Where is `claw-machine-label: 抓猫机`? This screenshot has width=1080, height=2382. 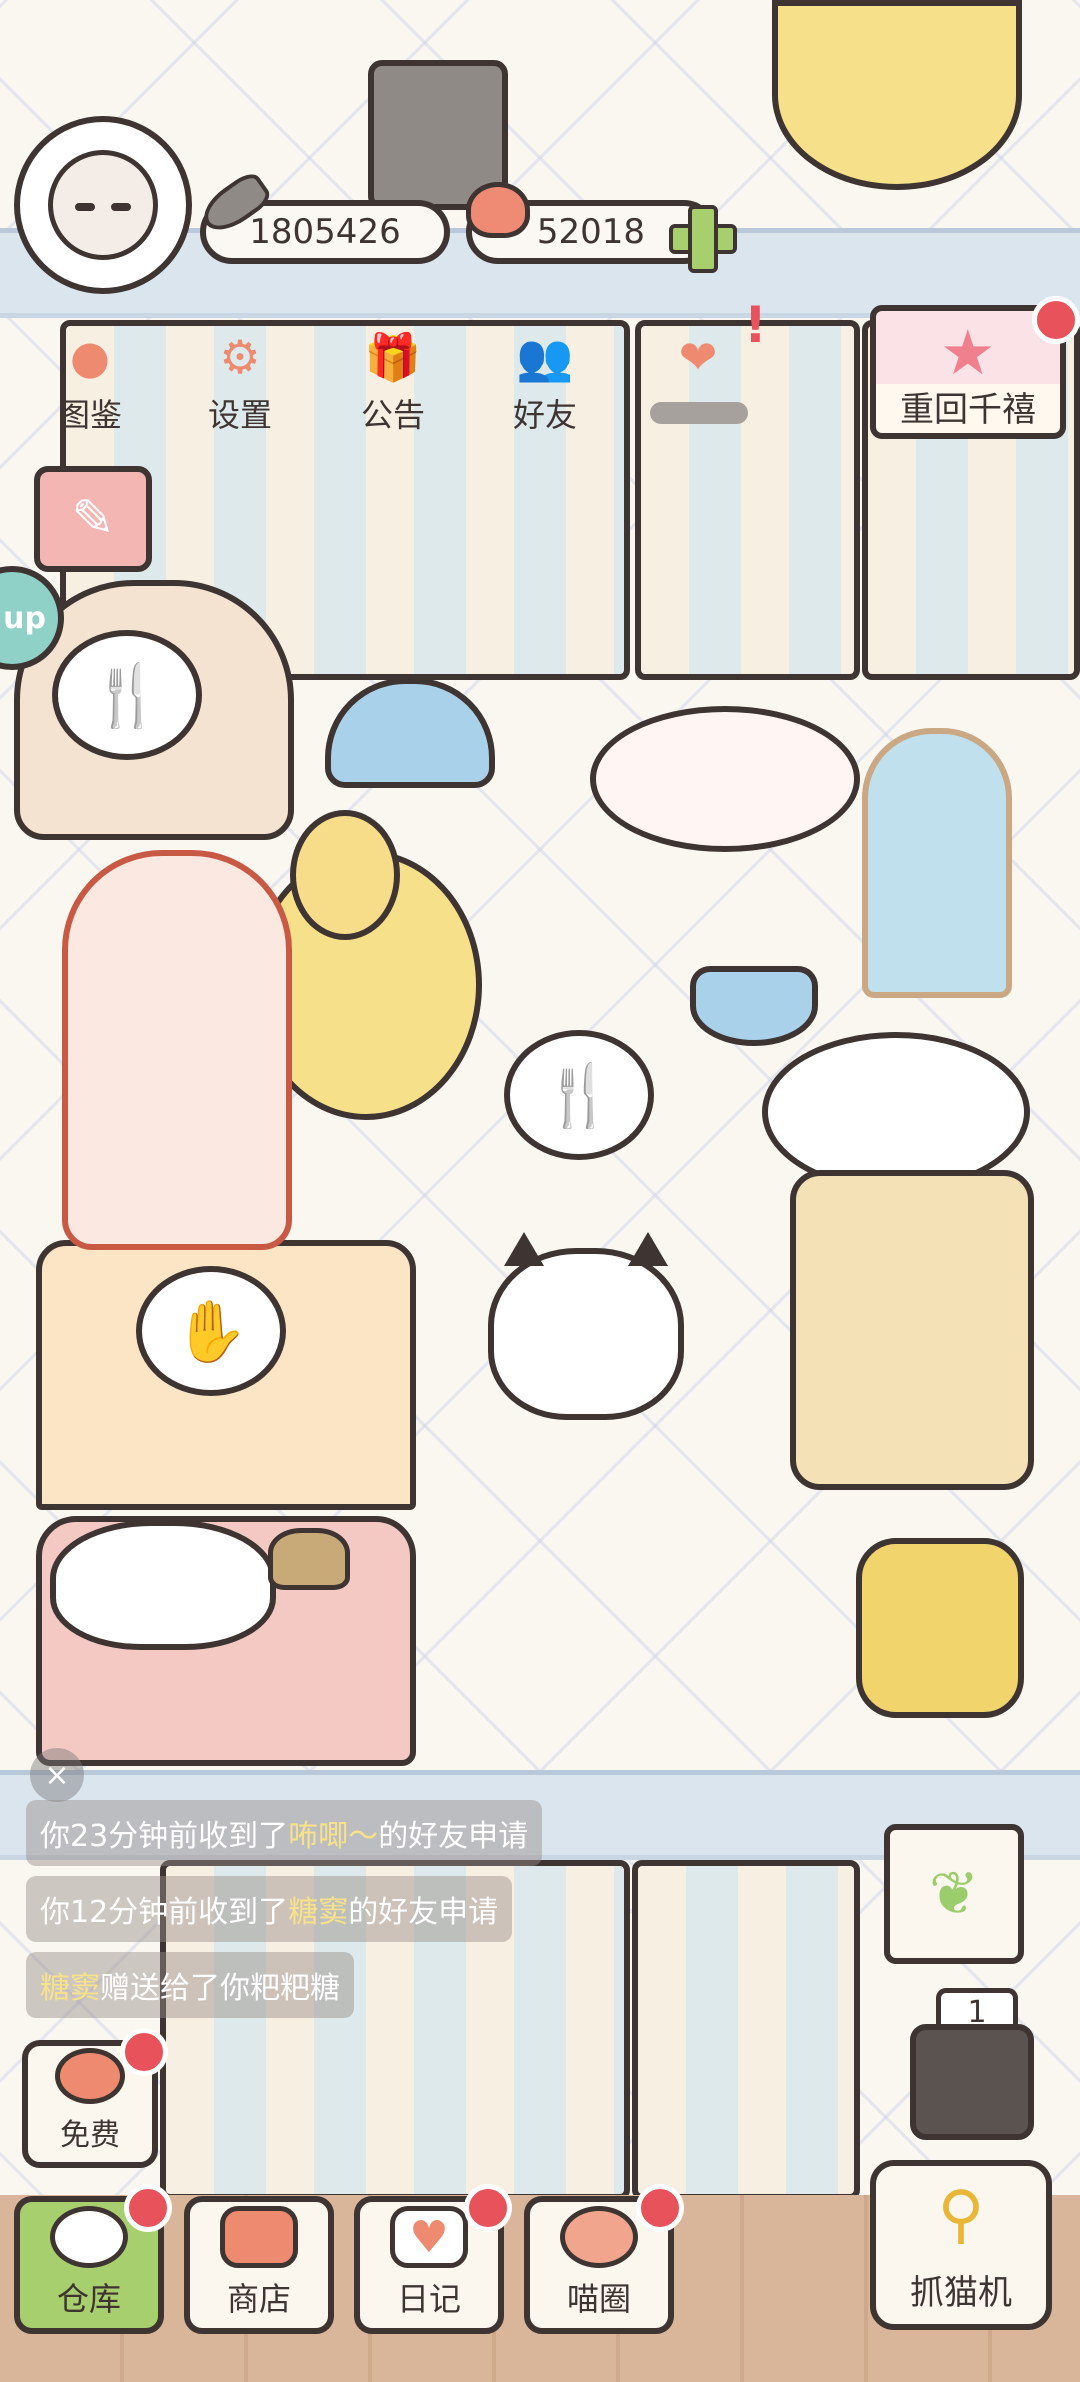
claw-machine-label: 抓猫机 is located at coordinates (961, 2293).